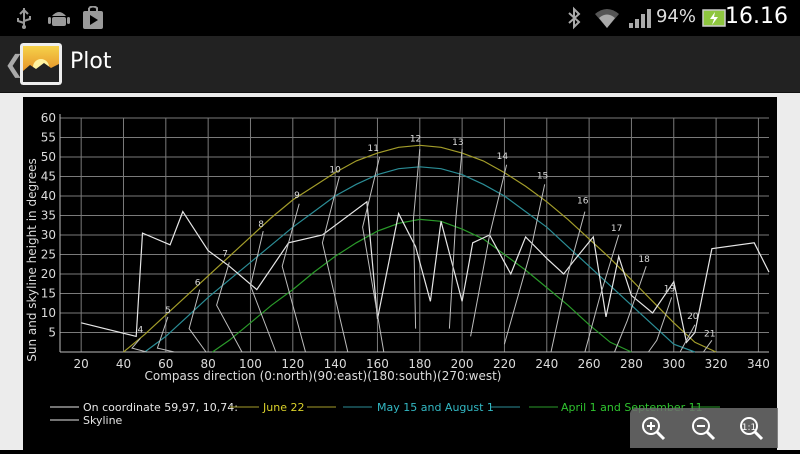 The height and width of the screenshot is (454, 800). I want to click on x-tick-label: 300, so click(673, 364).